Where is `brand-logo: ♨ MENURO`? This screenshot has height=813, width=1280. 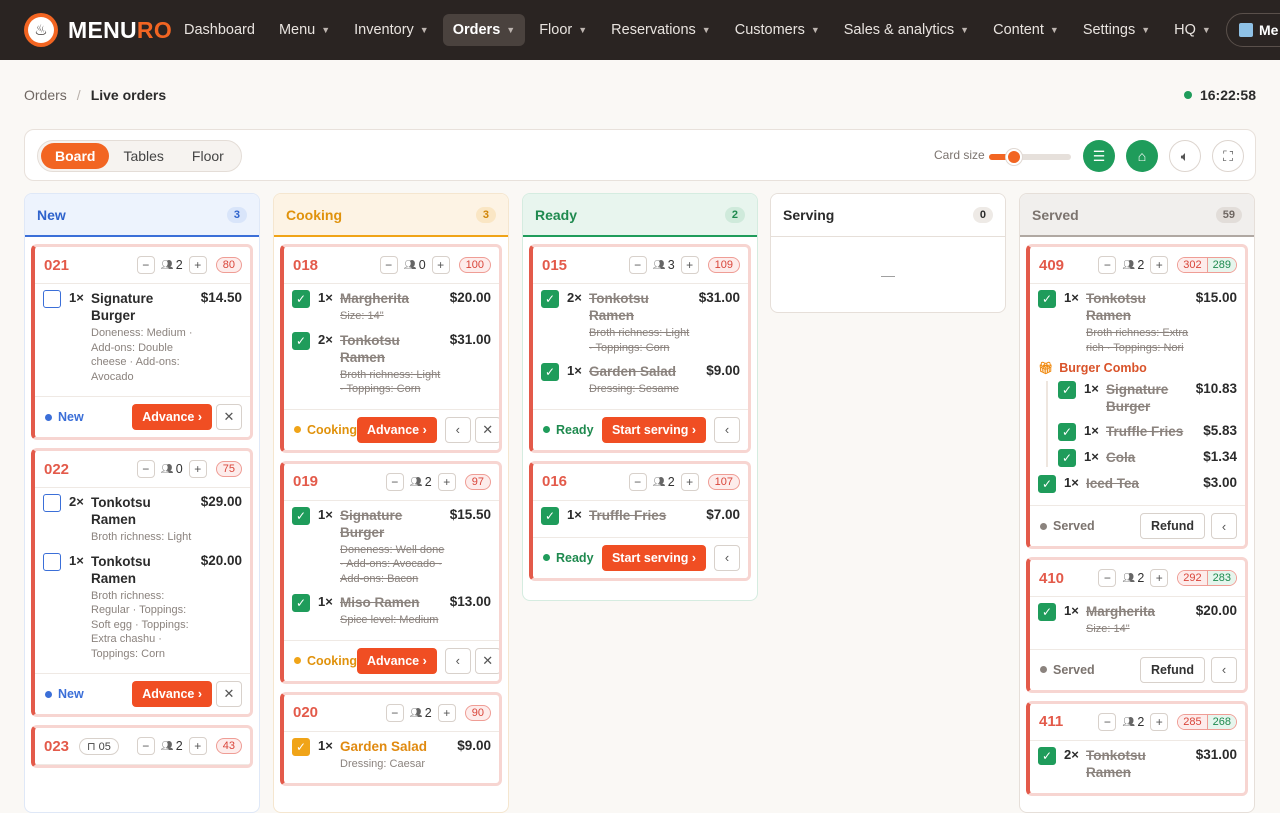 brand-logo: ♨ MENURO is located at coordinates (99, 30).